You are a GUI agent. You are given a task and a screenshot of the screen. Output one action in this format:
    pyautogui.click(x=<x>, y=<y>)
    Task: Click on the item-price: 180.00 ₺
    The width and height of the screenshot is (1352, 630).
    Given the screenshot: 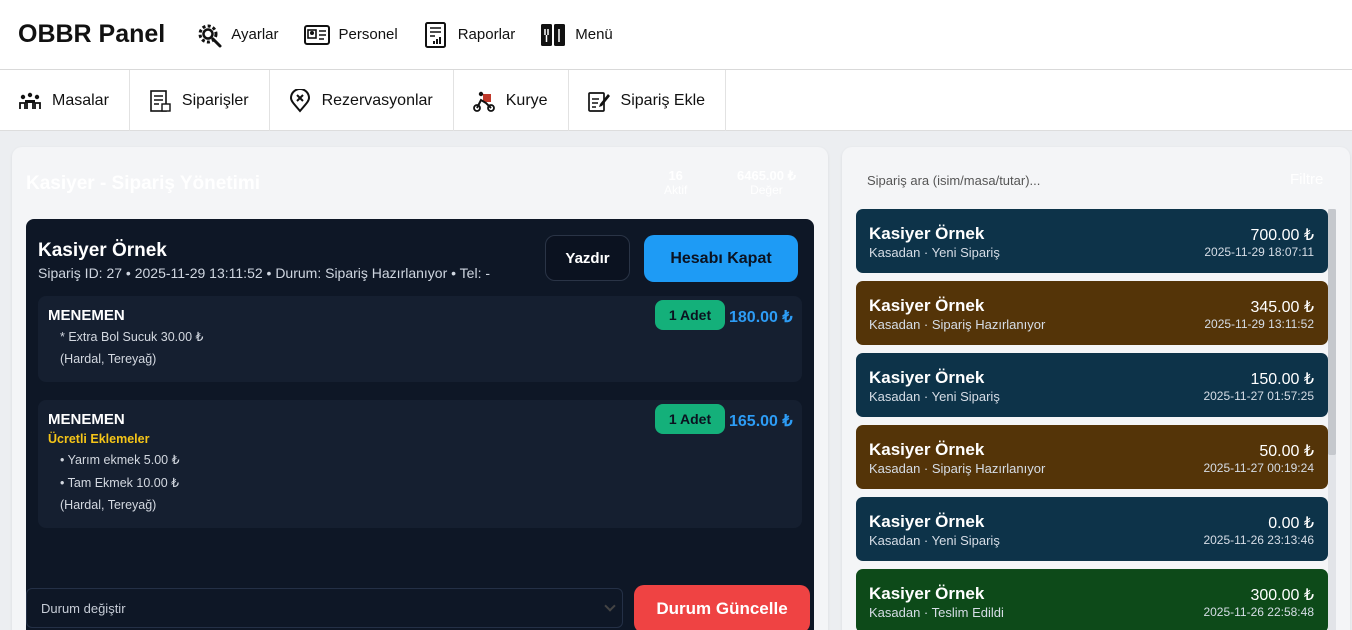 What is the action you would take?
    pyautogui.click(x=761, y=317)
    